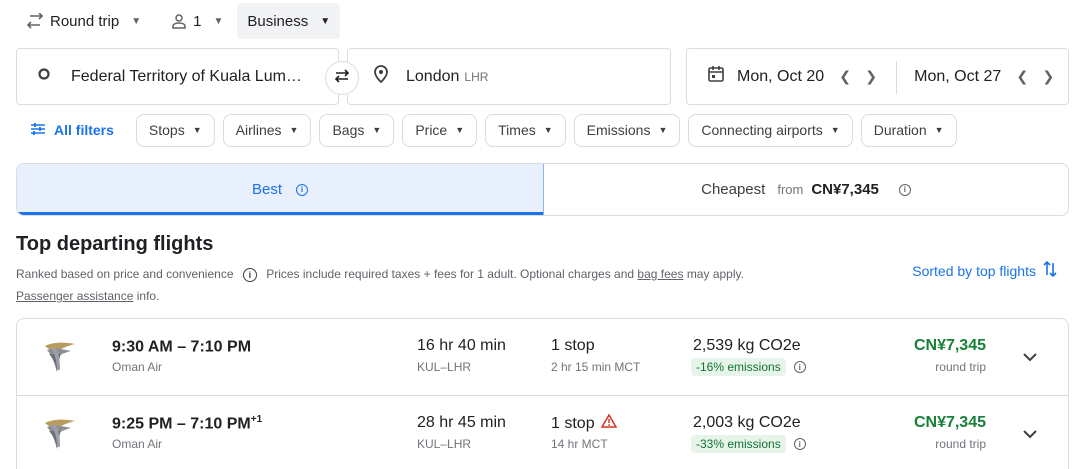 The height and width of the screenshot is (469, 1080). I want to click on chip-label: Bags, so click(348, 130).